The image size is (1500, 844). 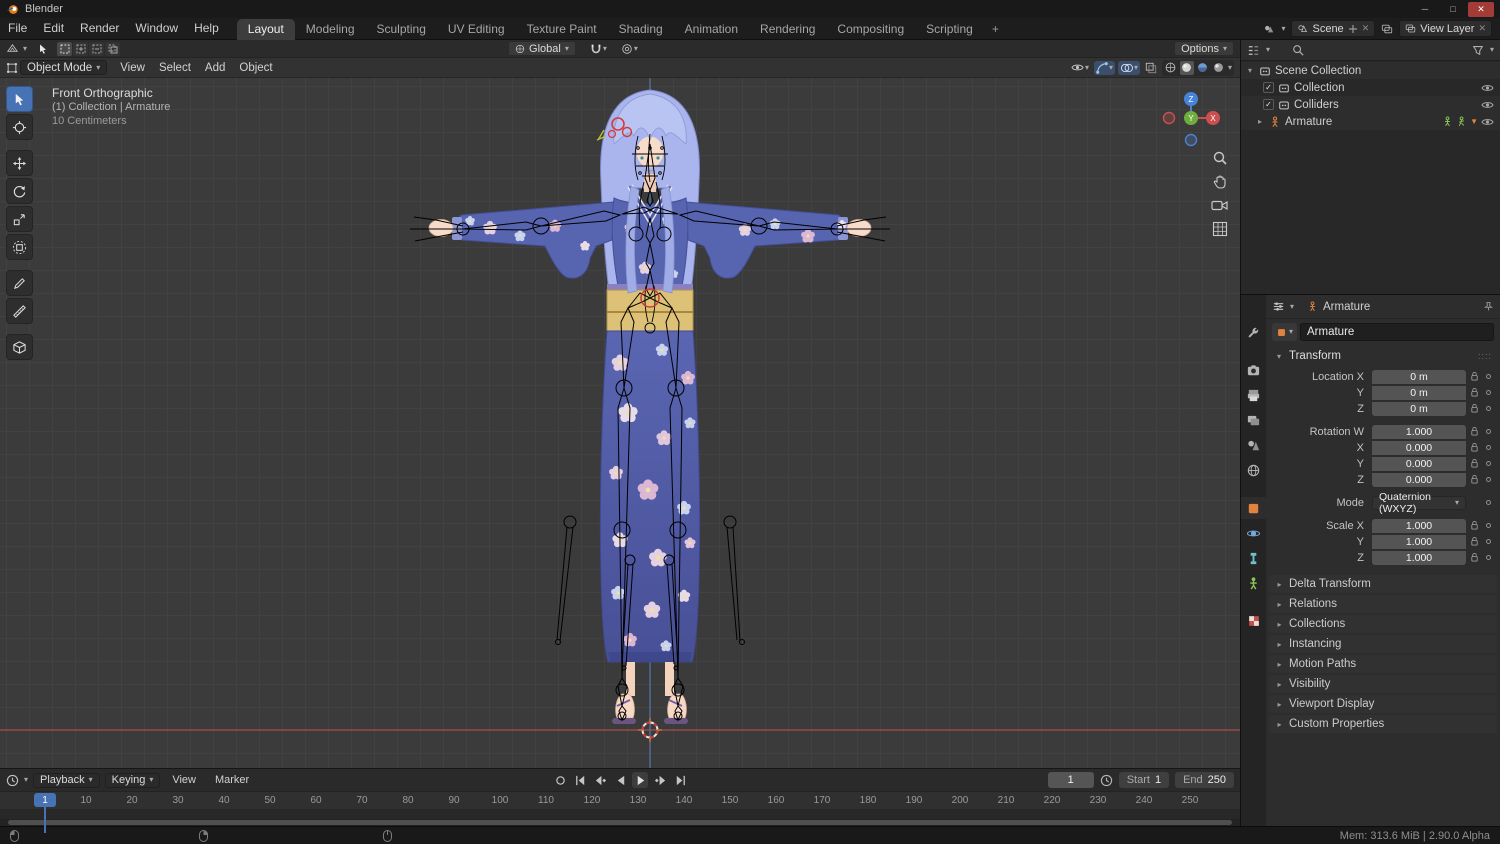 What do you see at coordinates (680, 780) in the screenshot?
I see `jump-to-end-button` at bounding box center [680, 780].